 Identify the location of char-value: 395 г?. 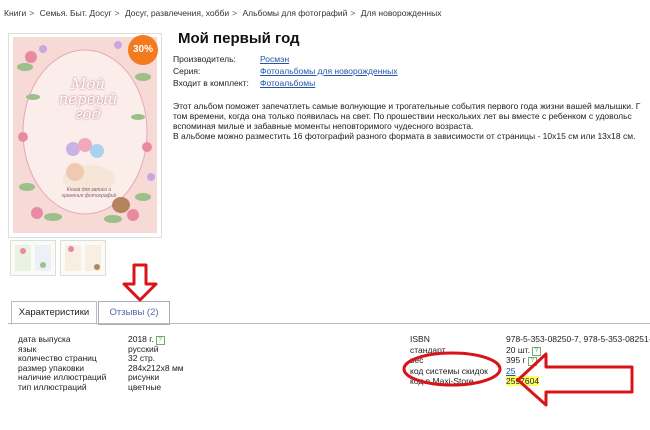
(521, 360).